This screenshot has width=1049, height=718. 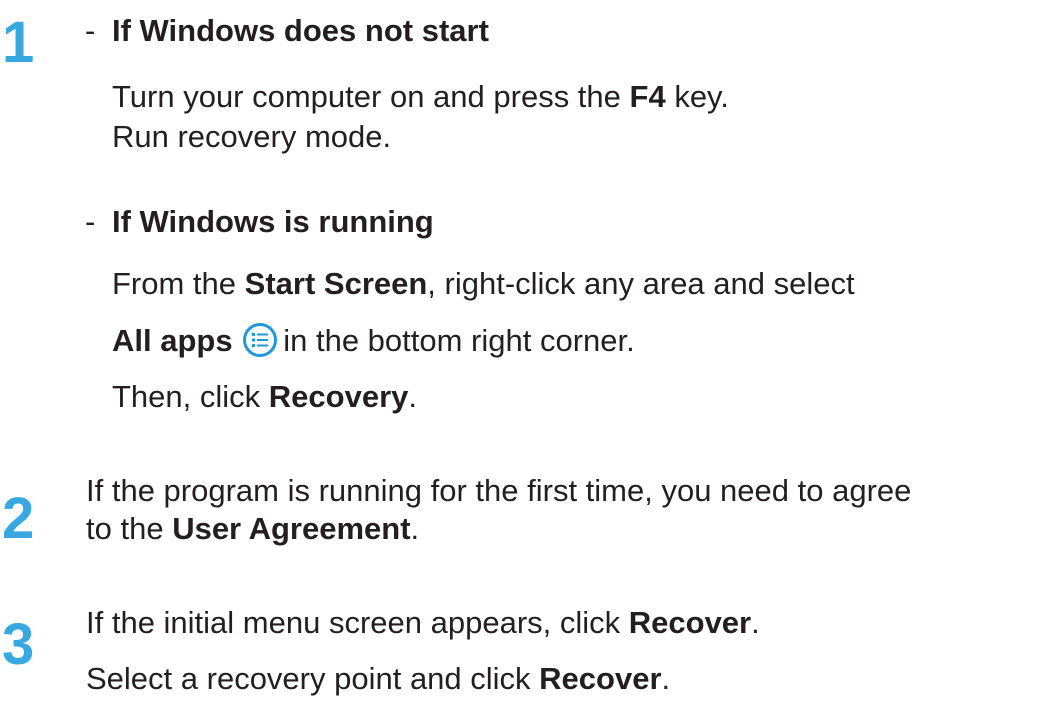 What do you see at coordinates (129, 528) in the screenshot?
I see `text: to the` at bounding box center [129, 528].